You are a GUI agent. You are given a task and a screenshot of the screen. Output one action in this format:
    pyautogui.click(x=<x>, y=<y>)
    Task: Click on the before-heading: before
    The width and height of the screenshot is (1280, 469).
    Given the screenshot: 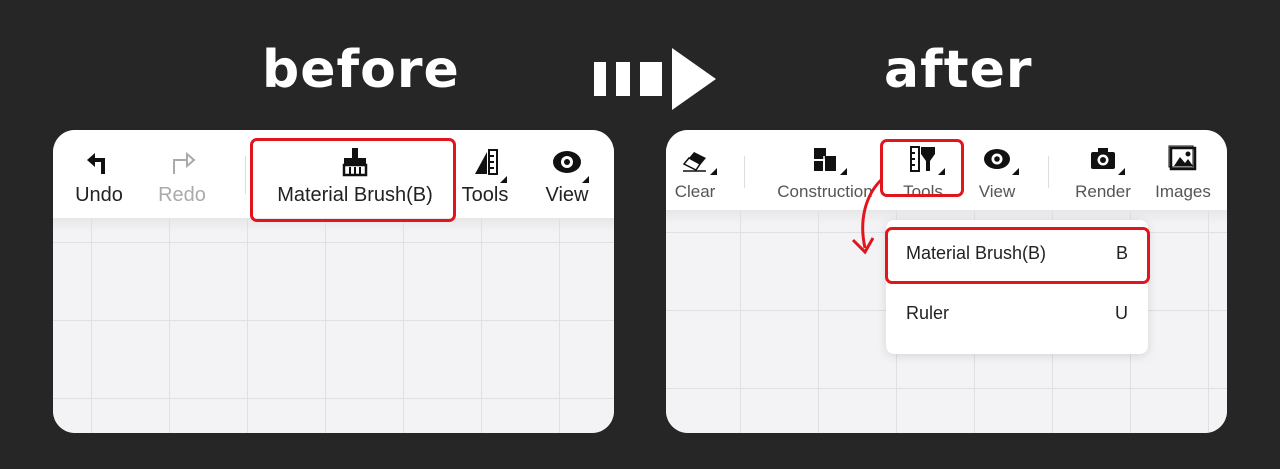 What is the action you would take?
    pyautogui.click(x=361, y=70)
    